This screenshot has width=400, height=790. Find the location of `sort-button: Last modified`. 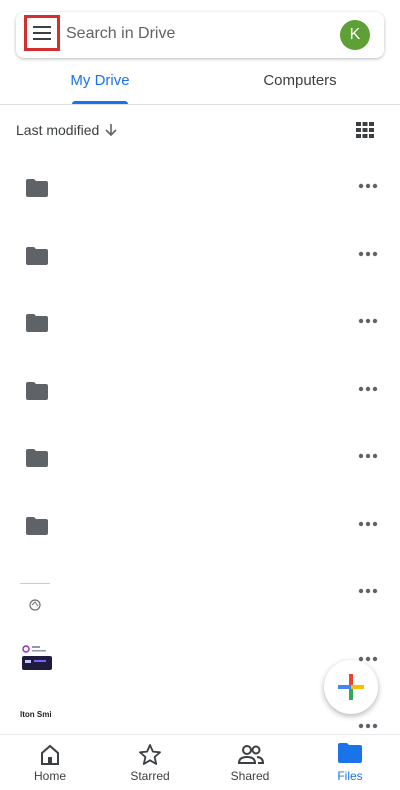

sort-button: Last modified is located at coordinates (57, 130).